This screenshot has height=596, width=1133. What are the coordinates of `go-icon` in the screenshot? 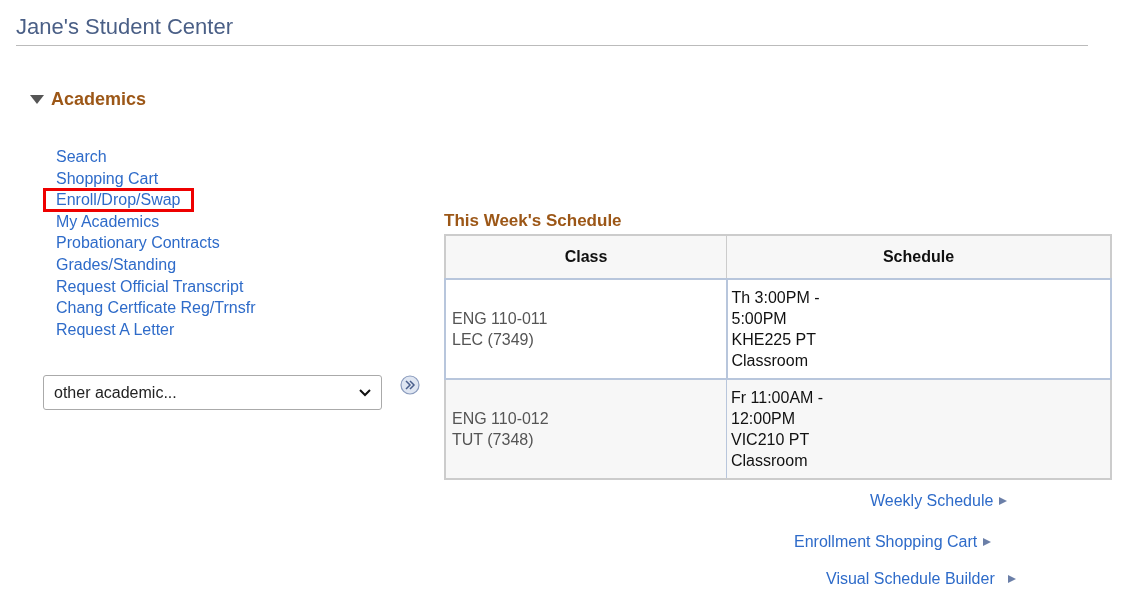 It's located at (410, 385).